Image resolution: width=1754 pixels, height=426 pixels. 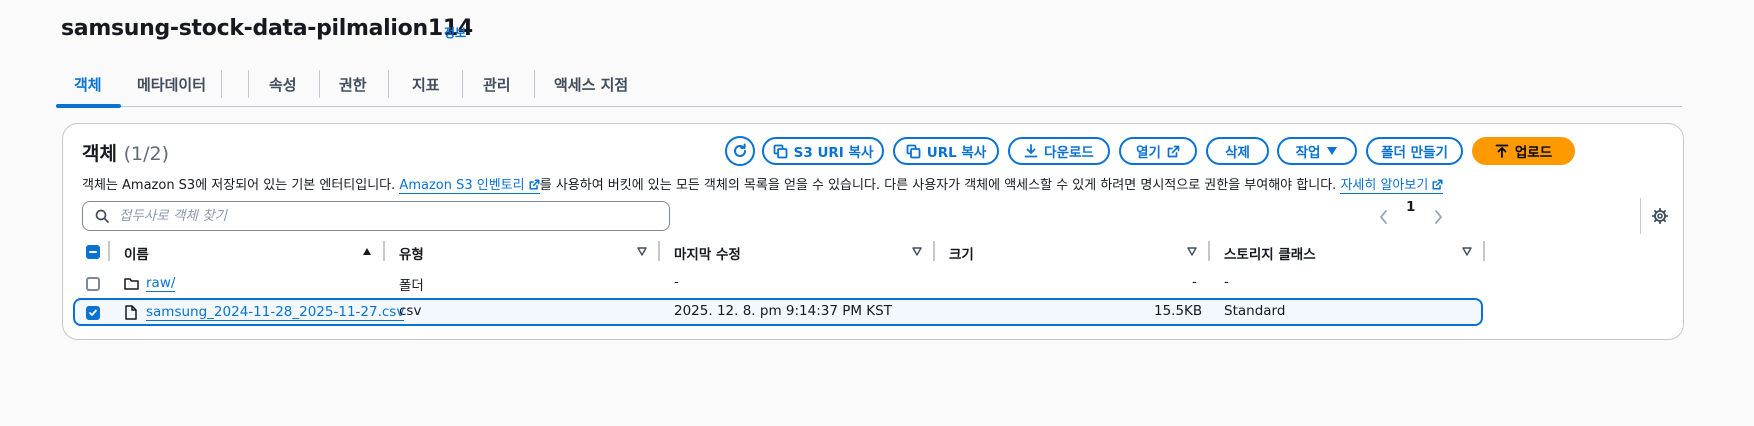 I want to click on panel-title: 객체 (1/2), so click(x=125, y=152).